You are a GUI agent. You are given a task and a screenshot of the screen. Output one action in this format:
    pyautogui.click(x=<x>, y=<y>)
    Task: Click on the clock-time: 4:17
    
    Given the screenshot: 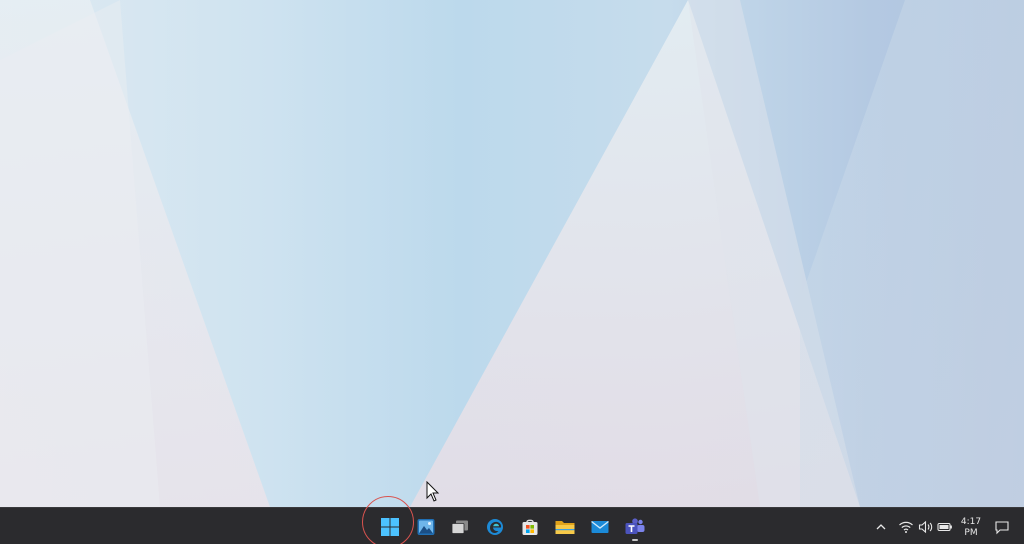 What is the action you would take?
    pyautogui.click(x=971, y=522)
    